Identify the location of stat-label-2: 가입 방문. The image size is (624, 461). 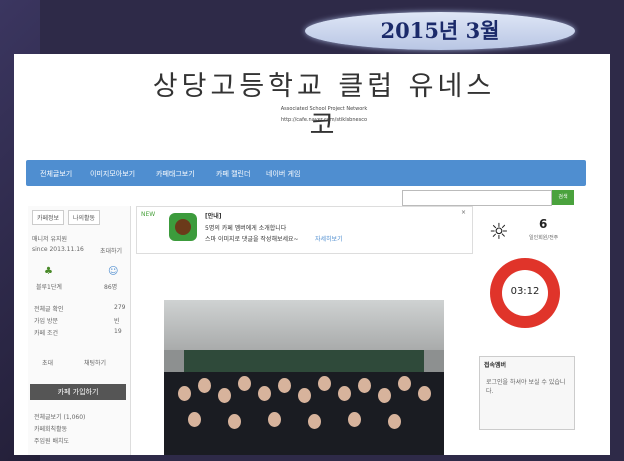
(46, 321).